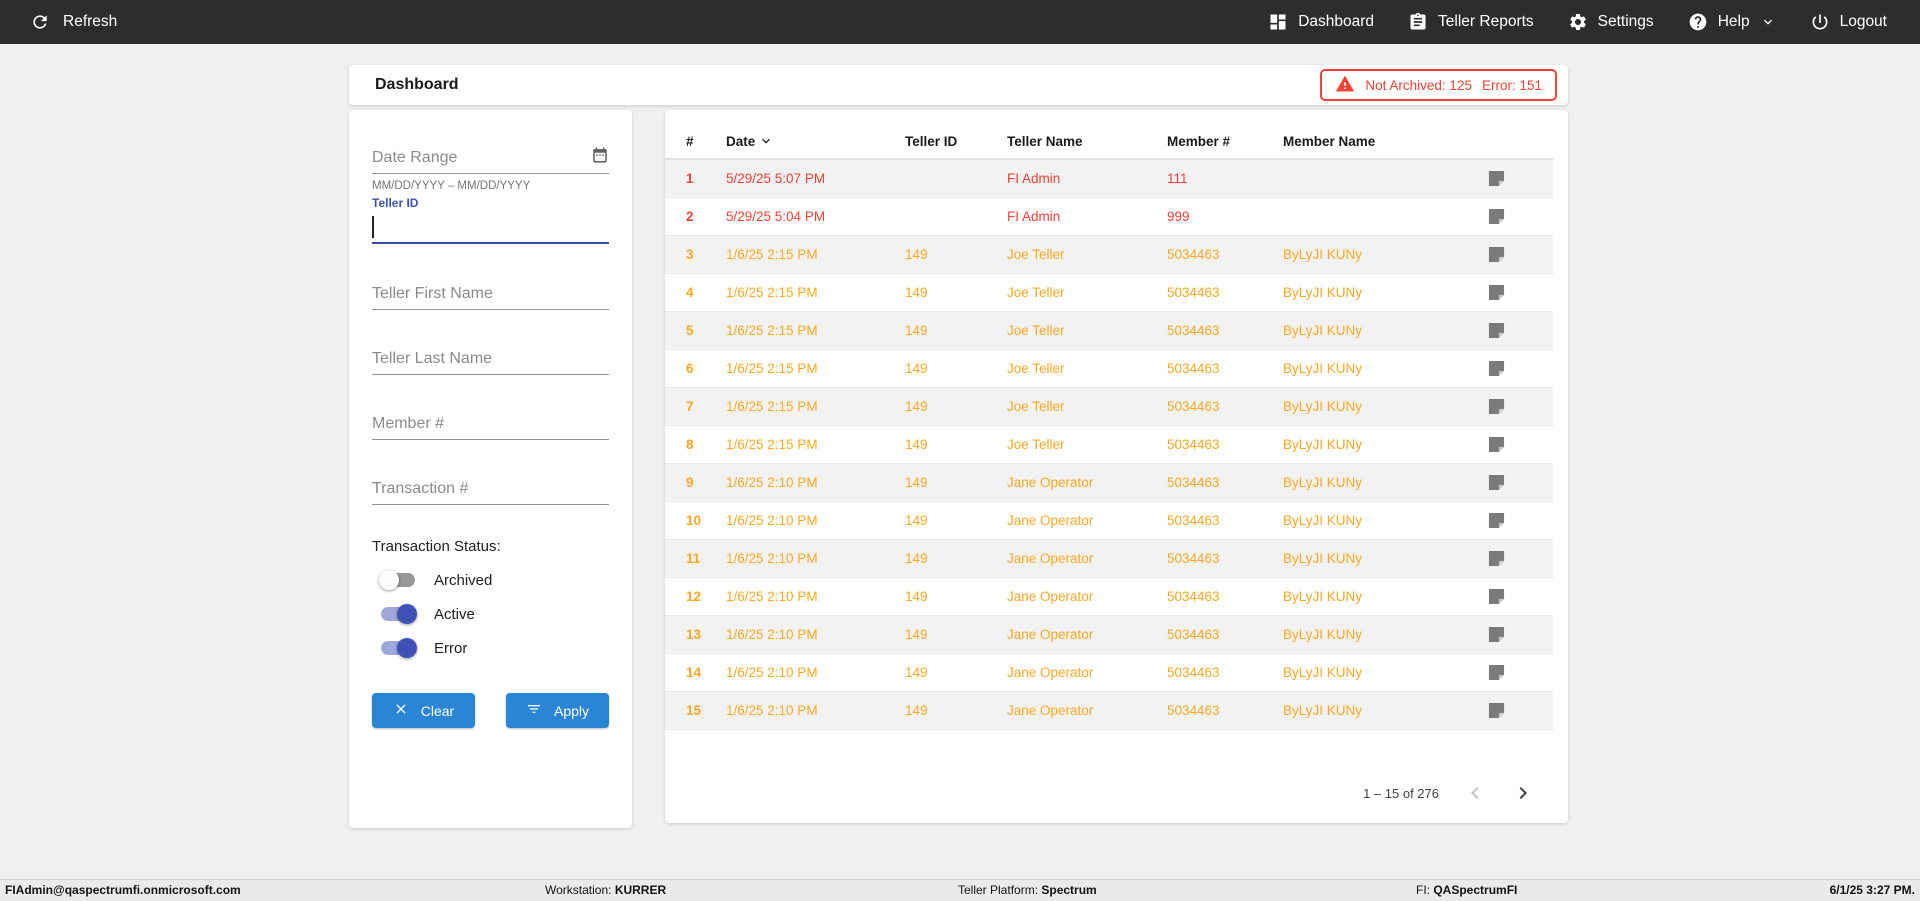  I want to click on teller-last-name-field, so click(490, 359).